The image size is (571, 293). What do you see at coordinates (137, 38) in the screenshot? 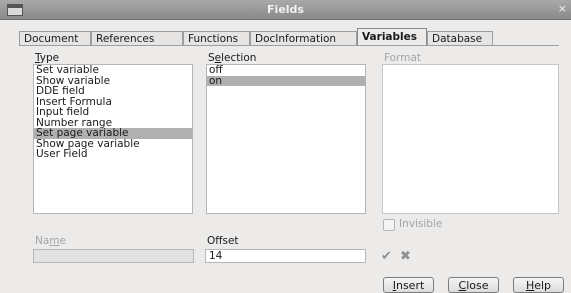
I see `tab-references: References` at bounding box center [137, 38].